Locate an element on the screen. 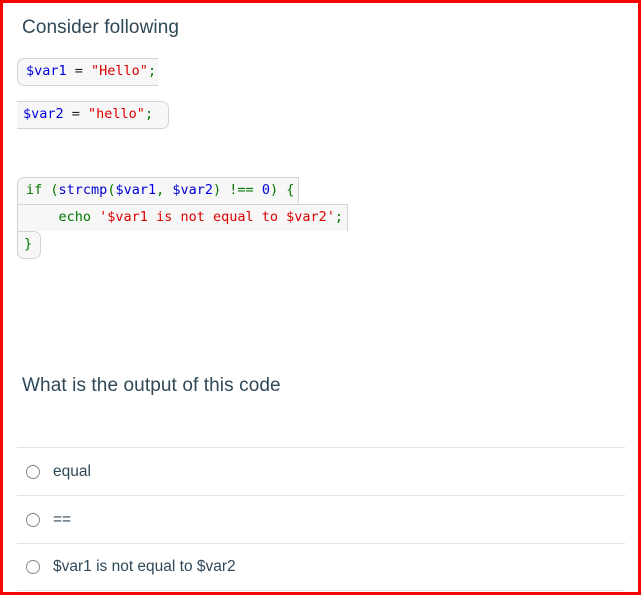  code-token: echo is located at coordinates (75, 217).